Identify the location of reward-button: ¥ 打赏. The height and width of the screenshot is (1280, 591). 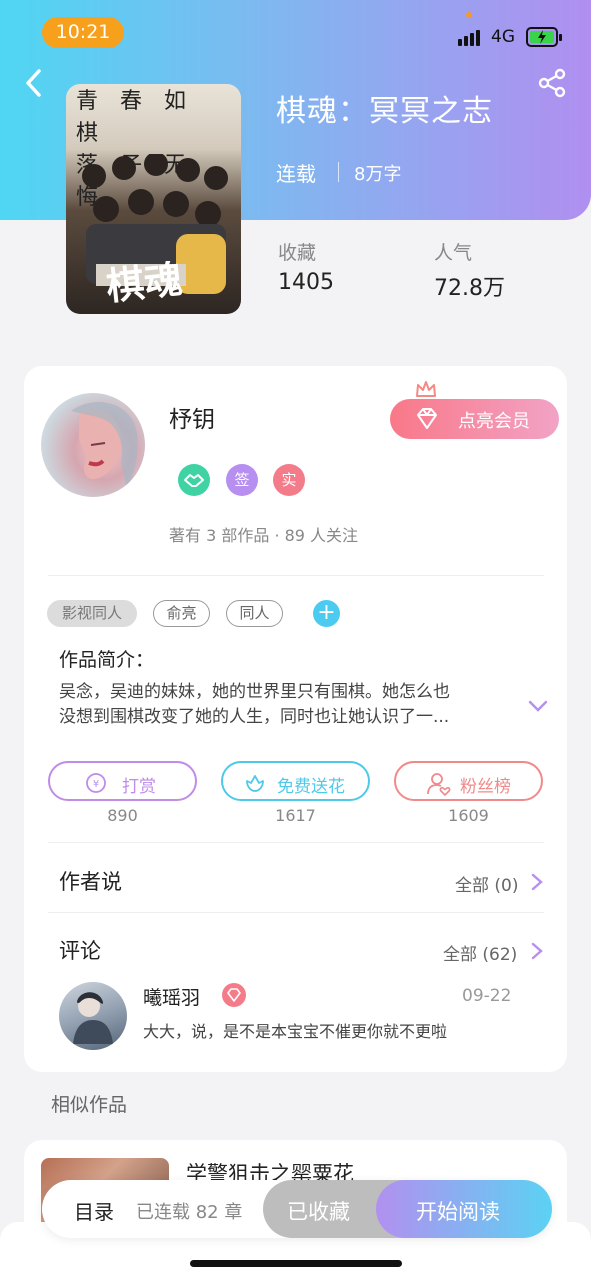
(122, 781).